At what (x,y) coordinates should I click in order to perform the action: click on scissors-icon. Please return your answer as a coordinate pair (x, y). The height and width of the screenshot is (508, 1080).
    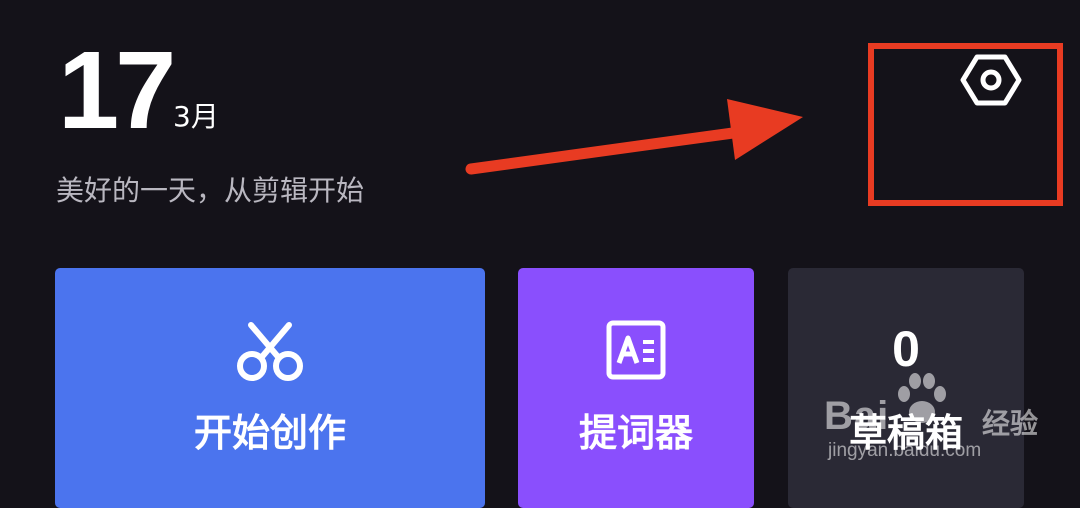
    Looking at the image, I should click on (270, 351).